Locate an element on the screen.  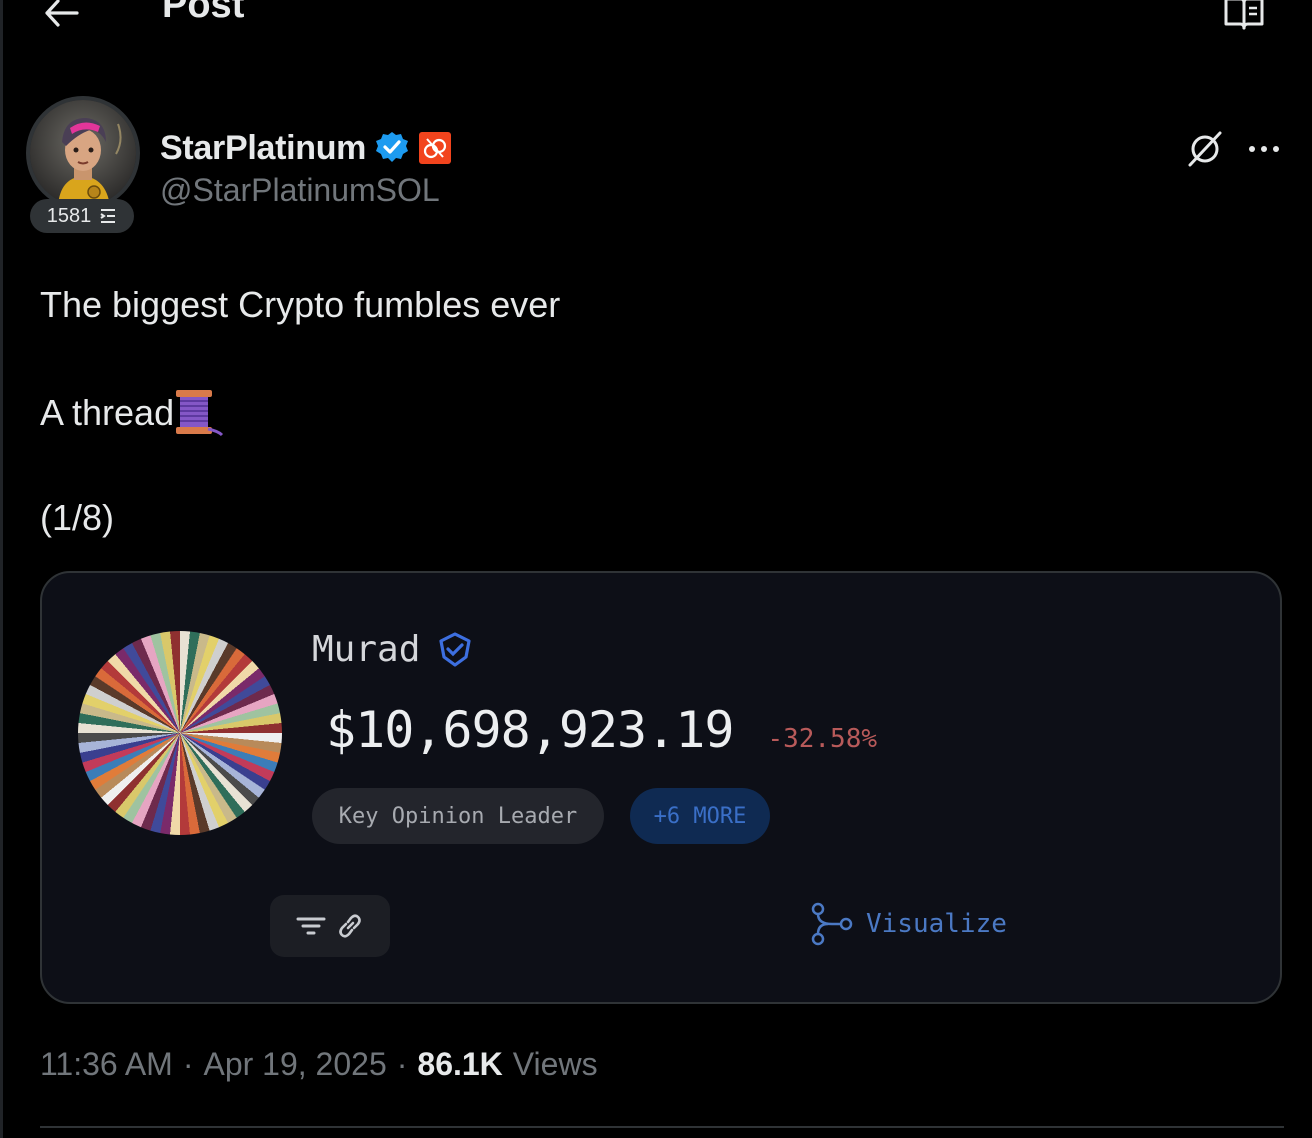
balance-row: $10,698,923.19 -32.58% is located at coordinates (601, 730).